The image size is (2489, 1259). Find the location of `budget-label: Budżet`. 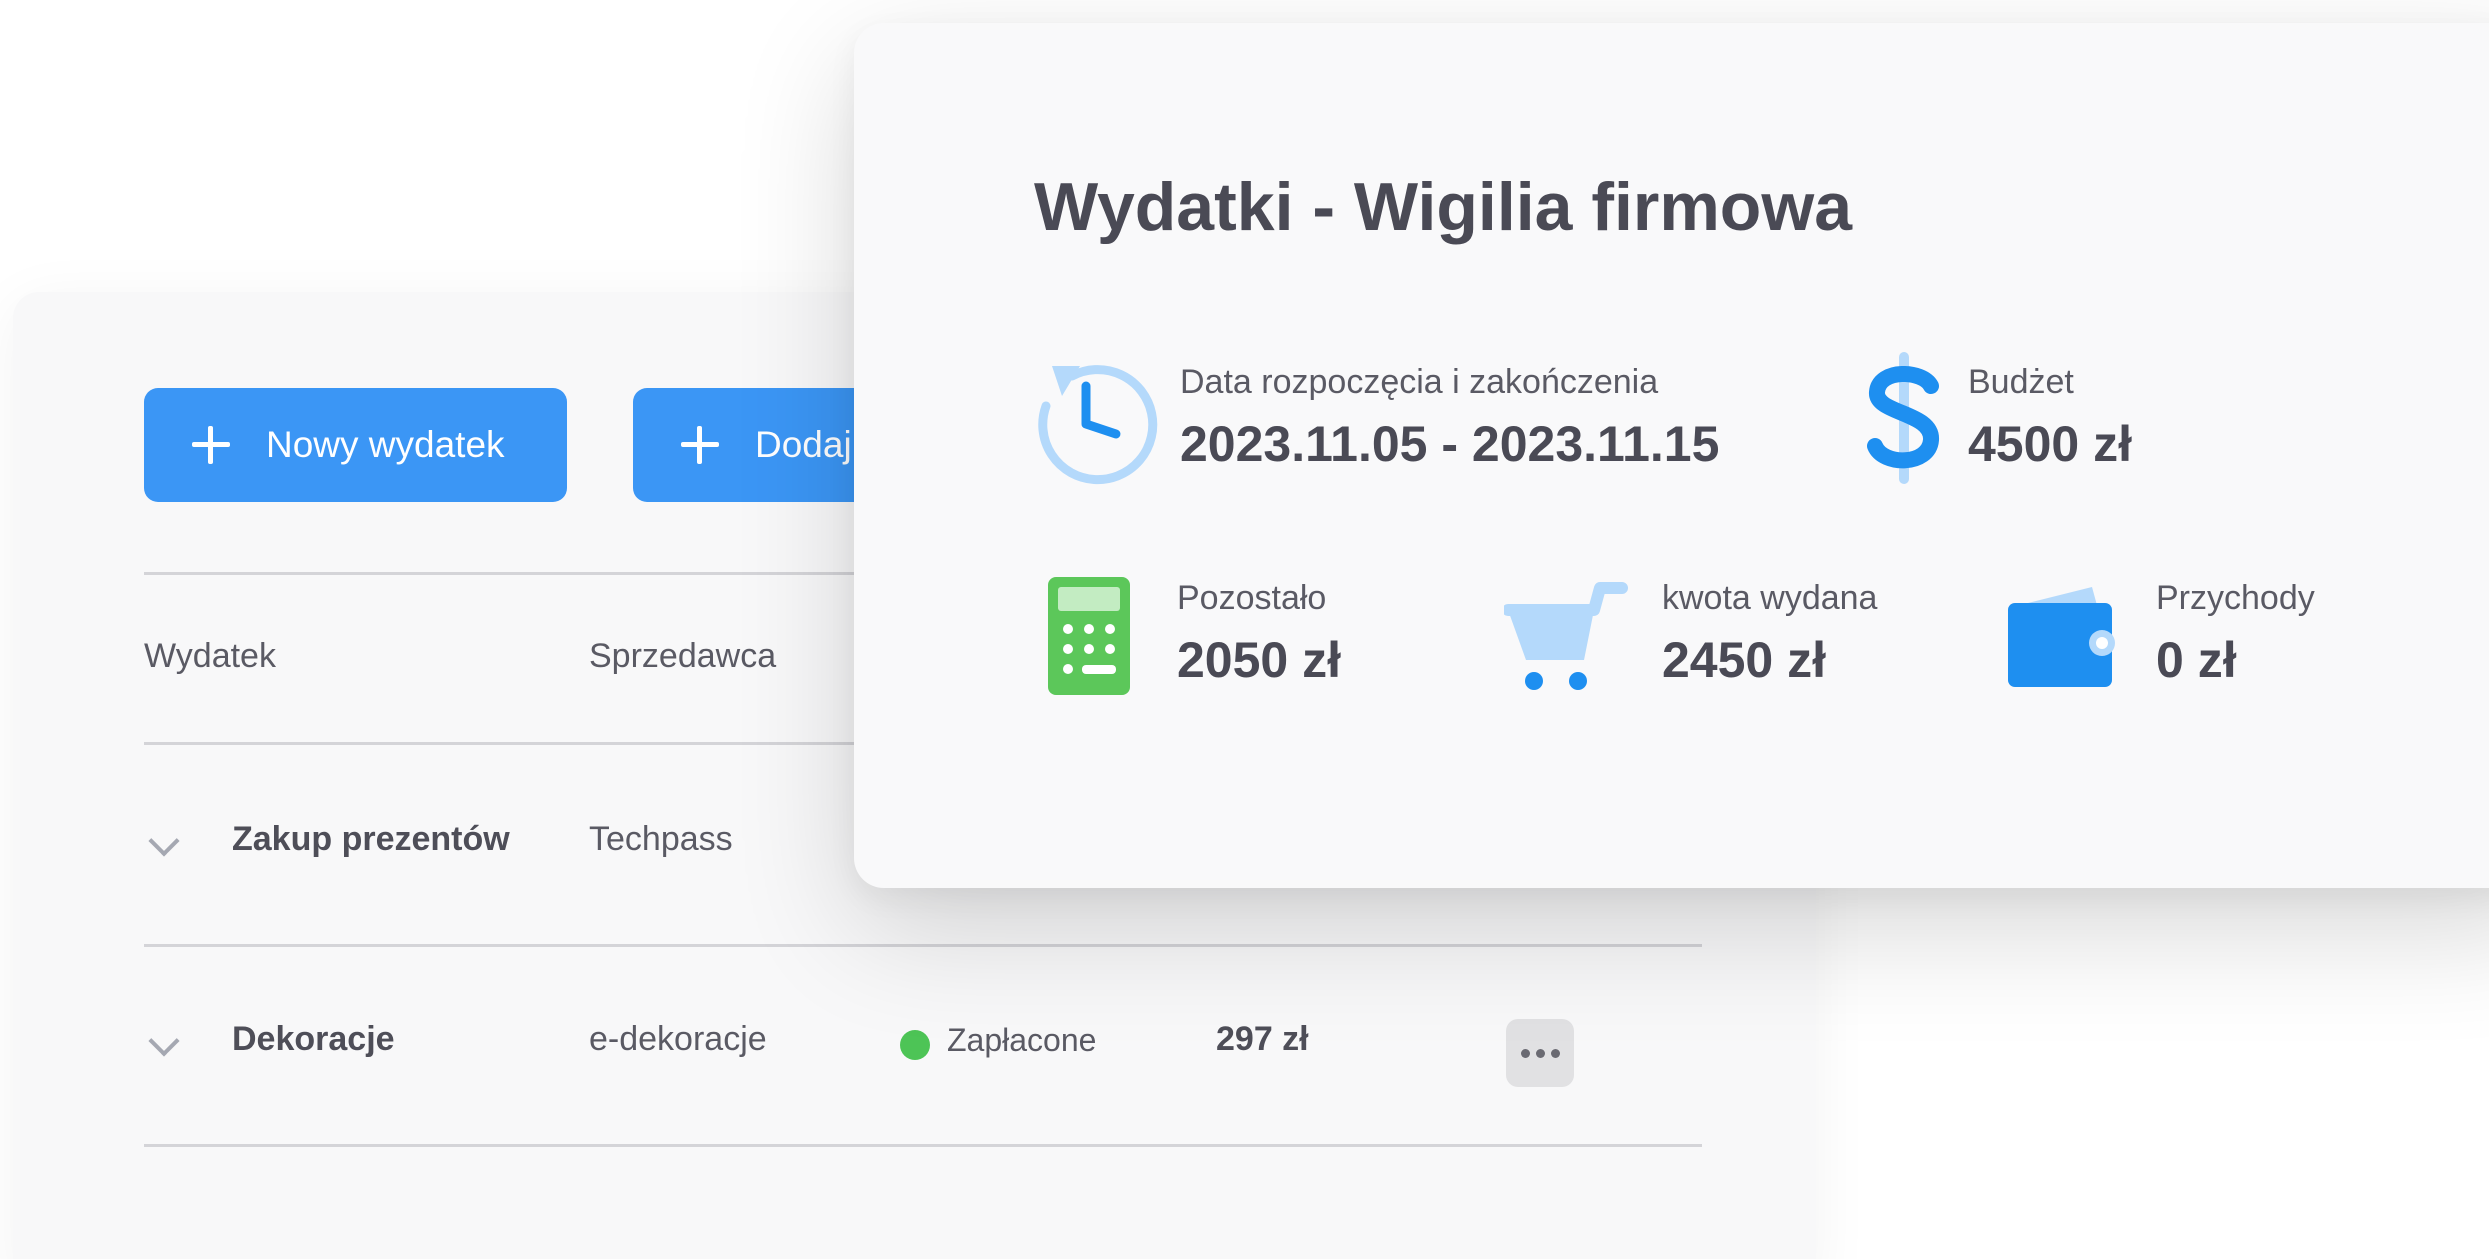

budget-label: Budżet is located at coordinates (2021, 382).